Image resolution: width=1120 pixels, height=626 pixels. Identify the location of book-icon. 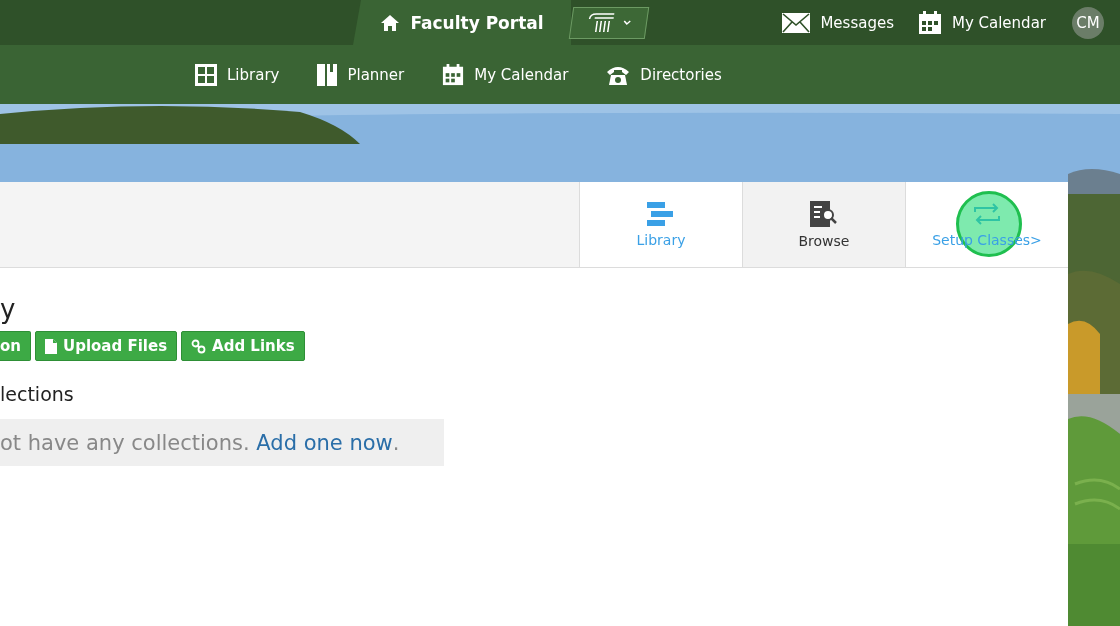
(327, 74).